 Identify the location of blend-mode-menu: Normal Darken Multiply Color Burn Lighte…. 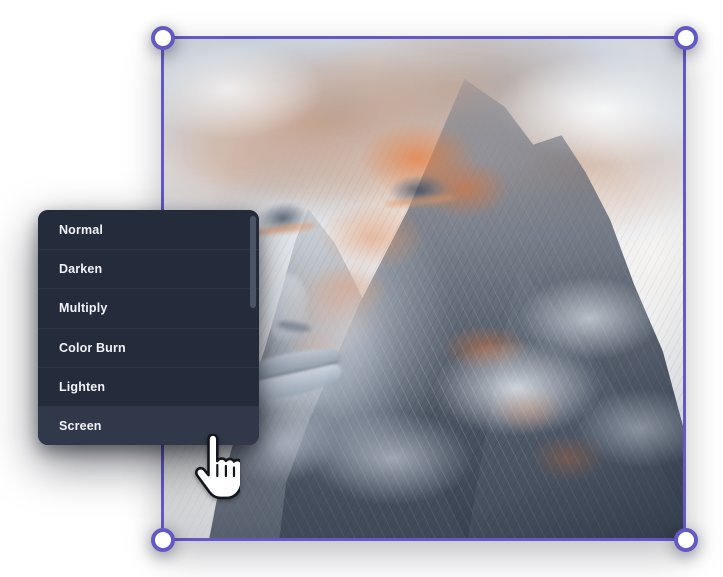
(148, 328).